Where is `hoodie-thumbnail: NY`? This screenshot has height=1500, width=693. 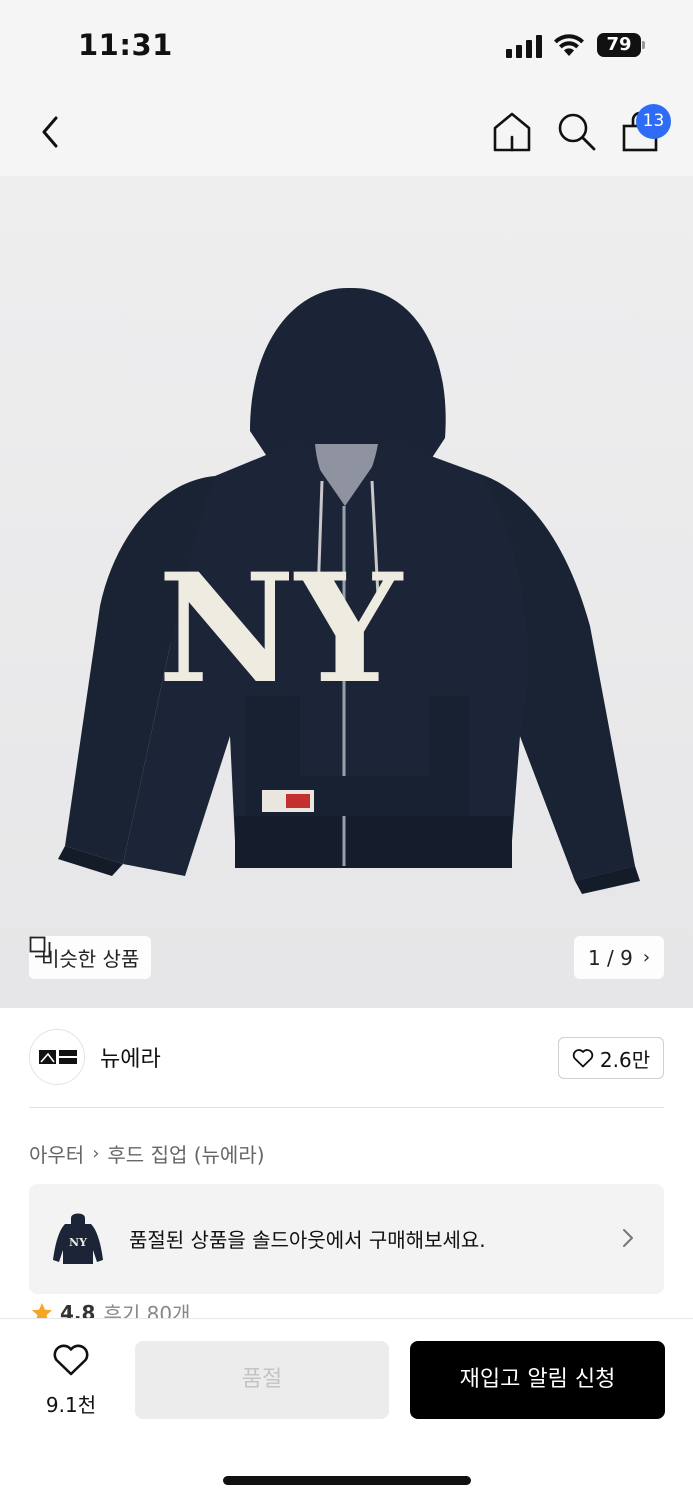 hoodie-thumbnail: NY is located at coordinates (78, 1238).